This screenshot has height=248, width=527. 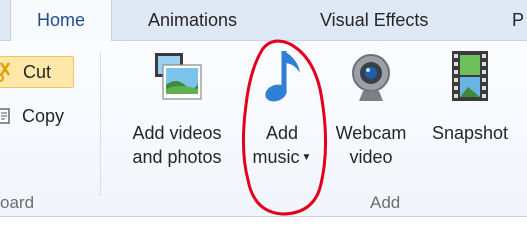 I want to click on snapshot-label: Snapshot, so click(x=470, y=133).